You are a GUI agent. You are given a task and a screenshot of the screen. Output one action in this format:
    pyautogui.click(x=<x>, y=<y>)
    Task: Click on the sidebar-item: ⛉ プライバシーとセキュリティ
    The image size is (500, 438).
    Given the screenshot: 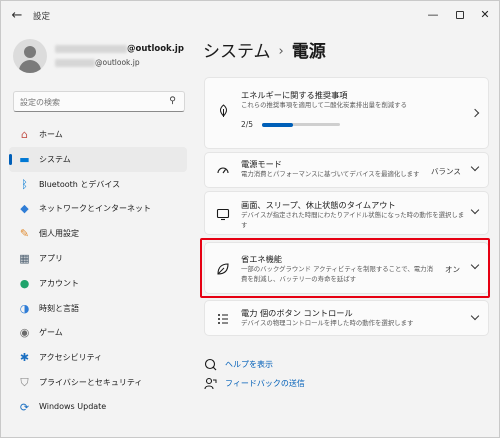 What is the action you would take?
    pyautogui.click(x=98, y=382)
    